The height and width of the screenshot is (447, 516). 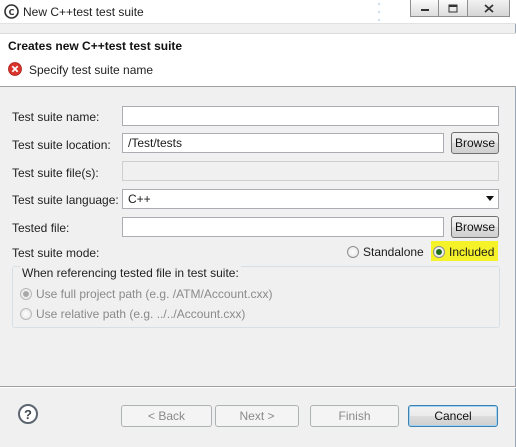 I want to click on chevron-down-icon, so click(x=490, y=198).